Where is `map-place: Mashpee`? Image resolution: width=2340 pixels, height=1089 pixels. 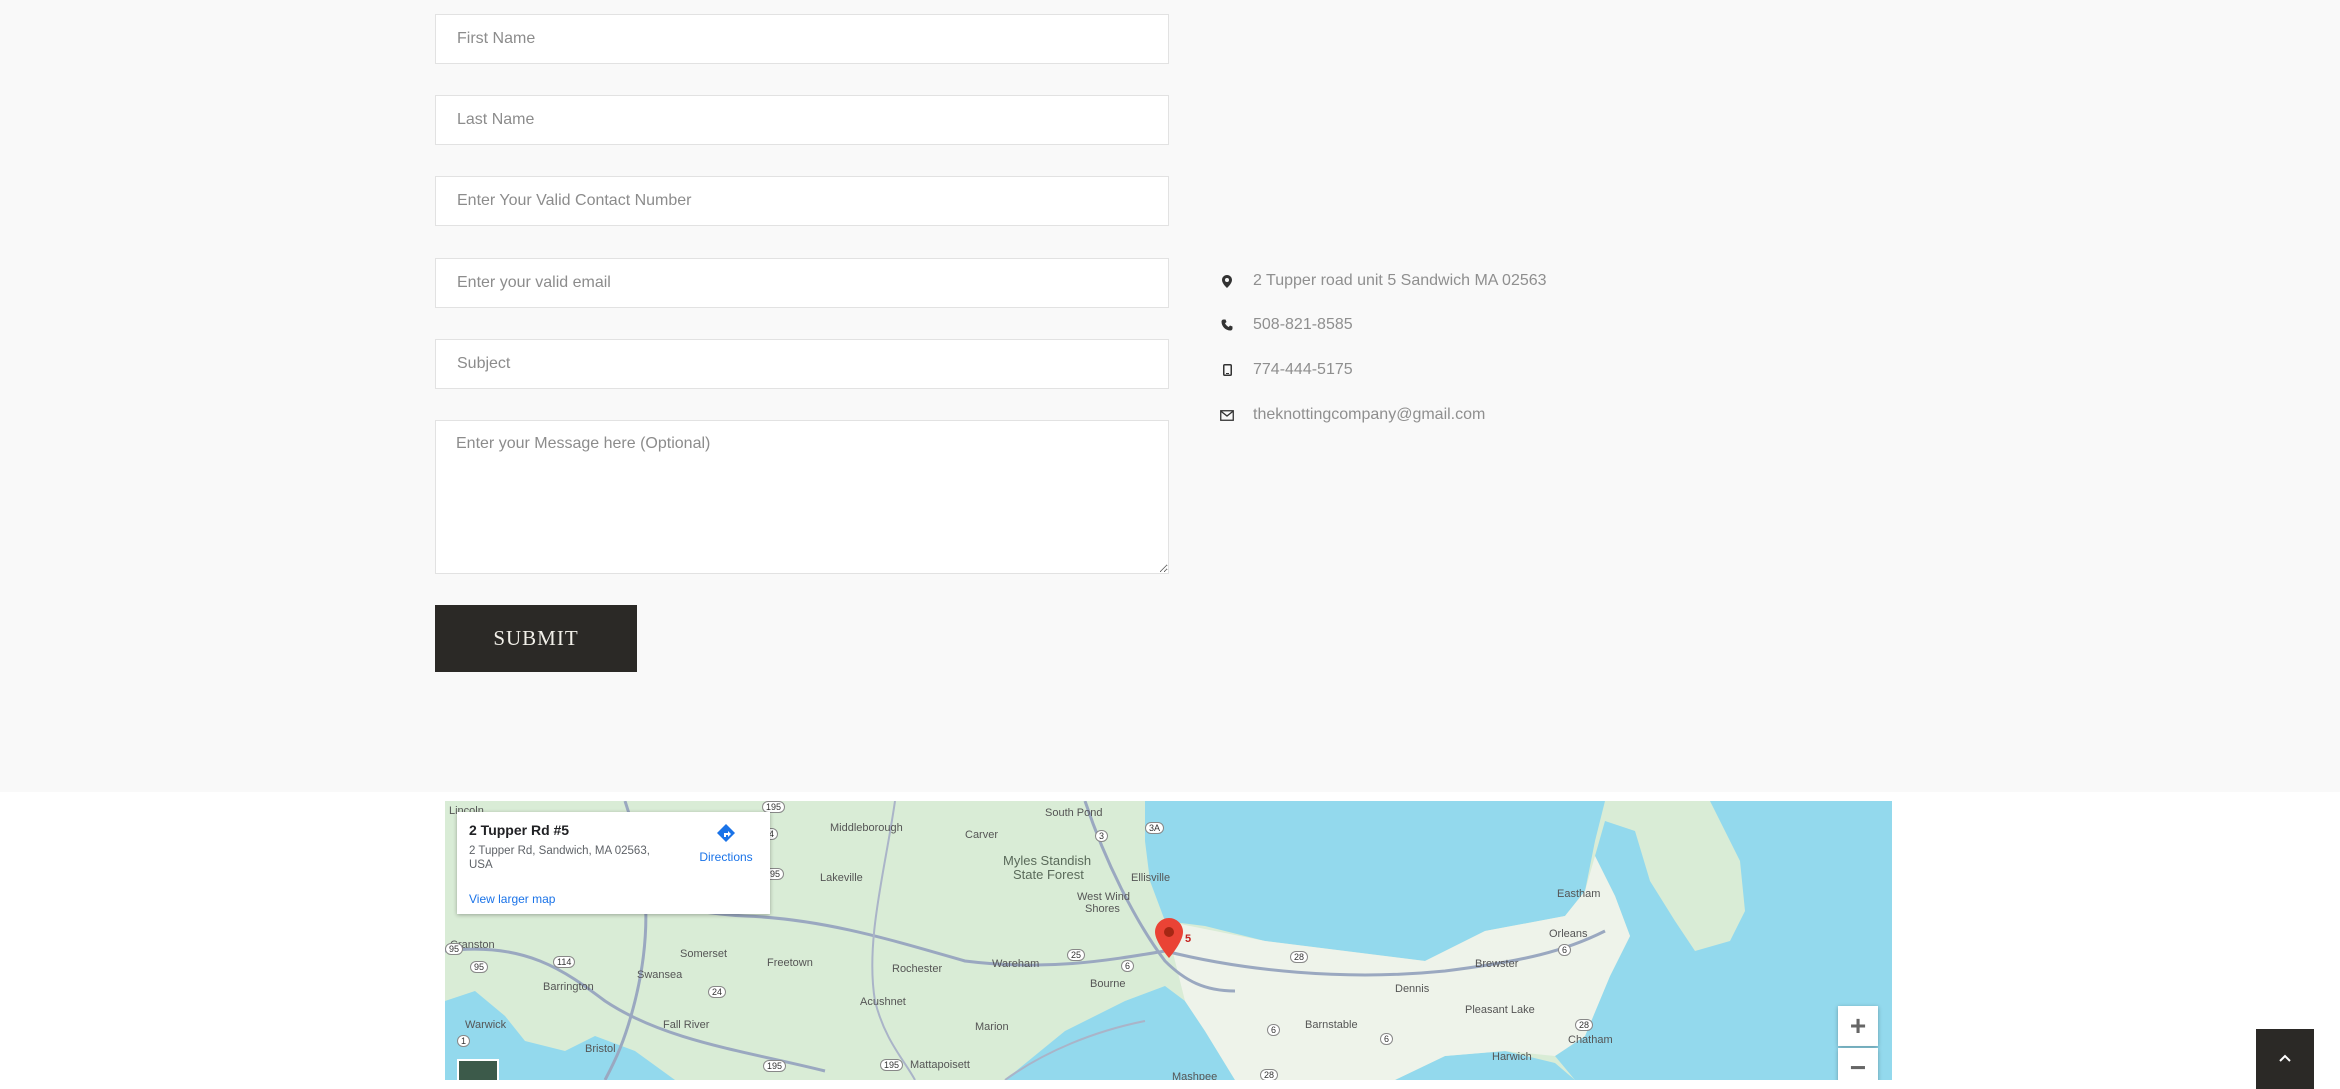
map-place: Mashpee is located at coordinates (1195, 1075).